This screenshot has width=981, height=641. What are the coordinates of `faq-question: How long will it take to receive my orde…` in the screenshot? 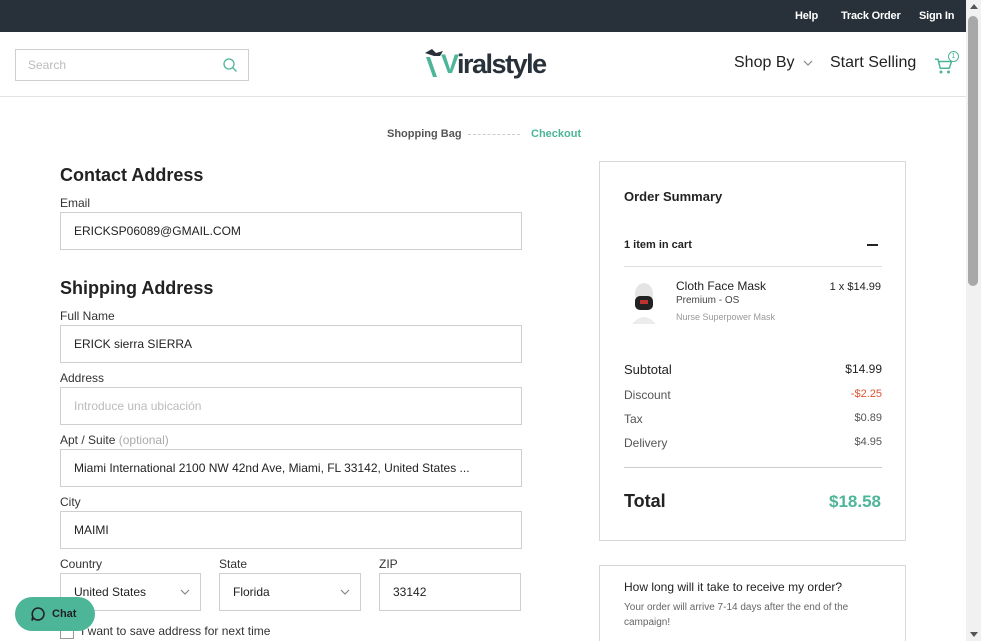 It's located at (733, 587).